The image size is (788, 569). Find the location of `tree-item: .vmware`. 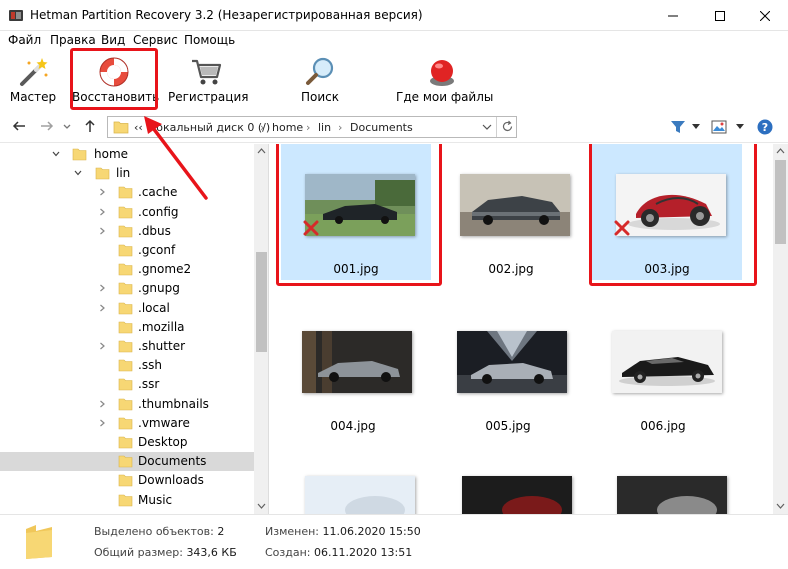

tree-item: .vmware is located at coordinates (127, 423).